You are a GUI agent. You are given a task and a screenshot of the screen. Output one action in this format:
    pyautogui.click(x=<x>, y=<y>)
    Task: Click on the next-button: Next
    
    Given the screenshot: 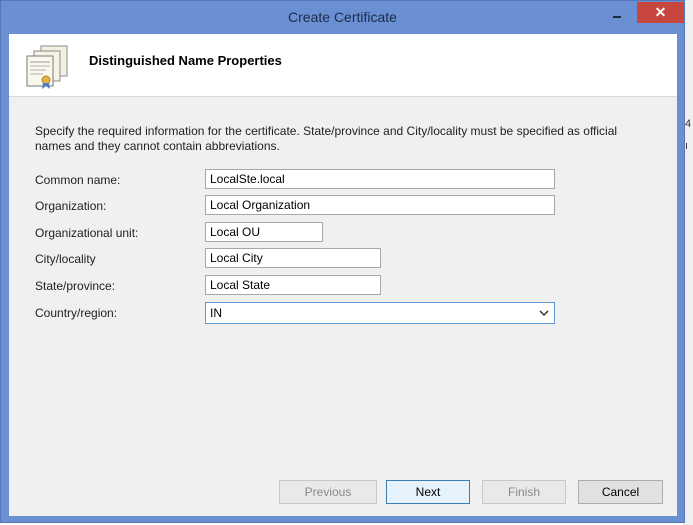 What is the action you would take?
    pyautogui.click(x=428, y=492)
    